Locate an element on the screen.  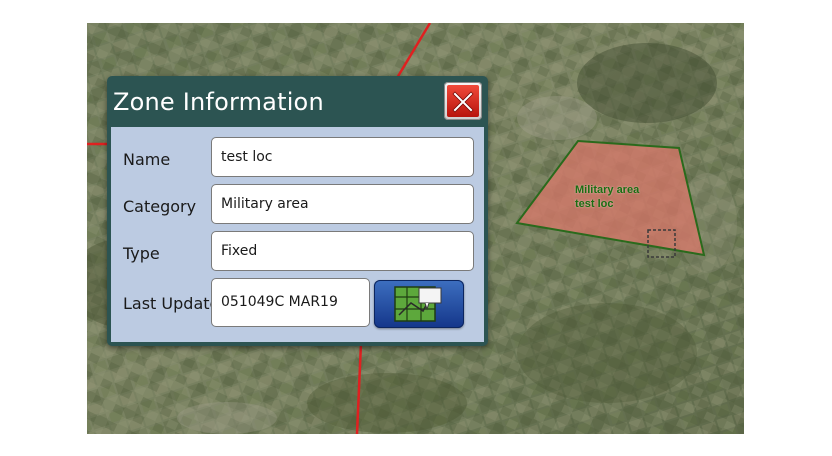
zone-name-label: test loc is located at coordinates (594, 204).